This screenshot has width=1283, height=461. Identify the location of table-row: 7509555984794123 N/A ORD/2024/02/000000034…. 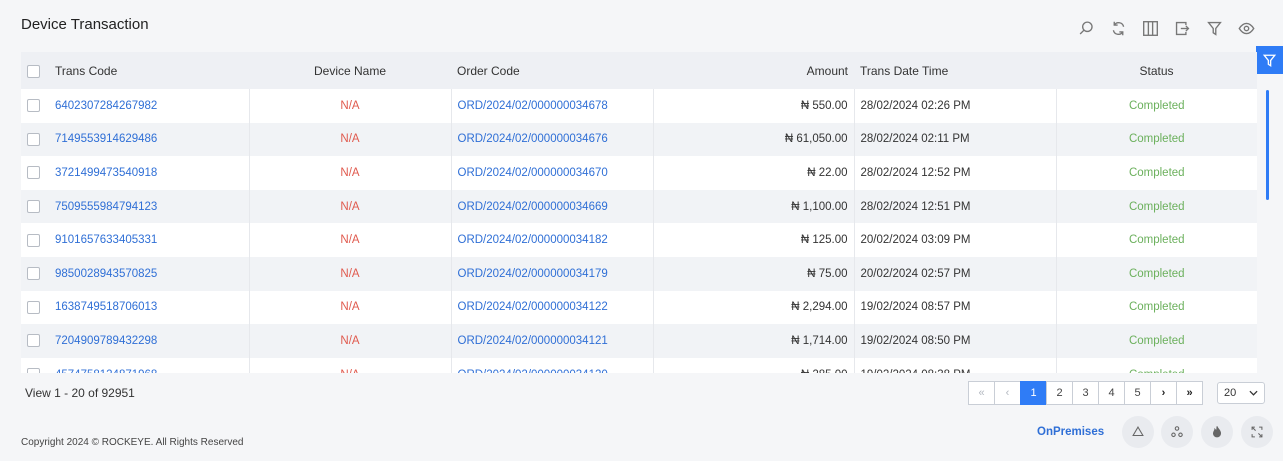
(639, 206).